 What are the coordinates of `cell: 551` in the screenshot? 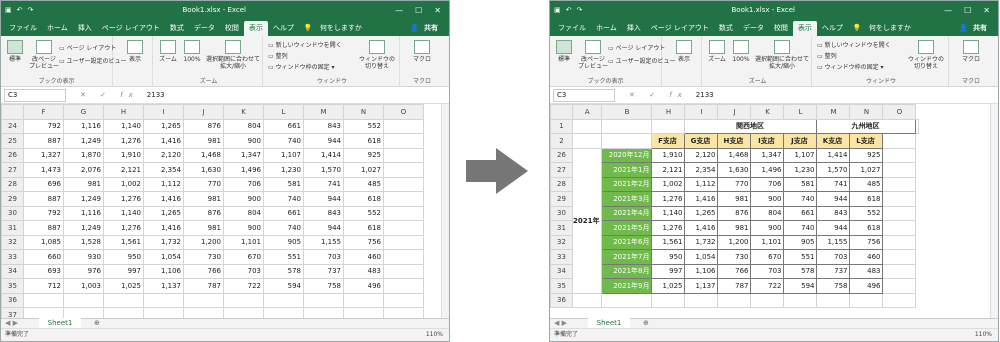 It's located at (283, 257).